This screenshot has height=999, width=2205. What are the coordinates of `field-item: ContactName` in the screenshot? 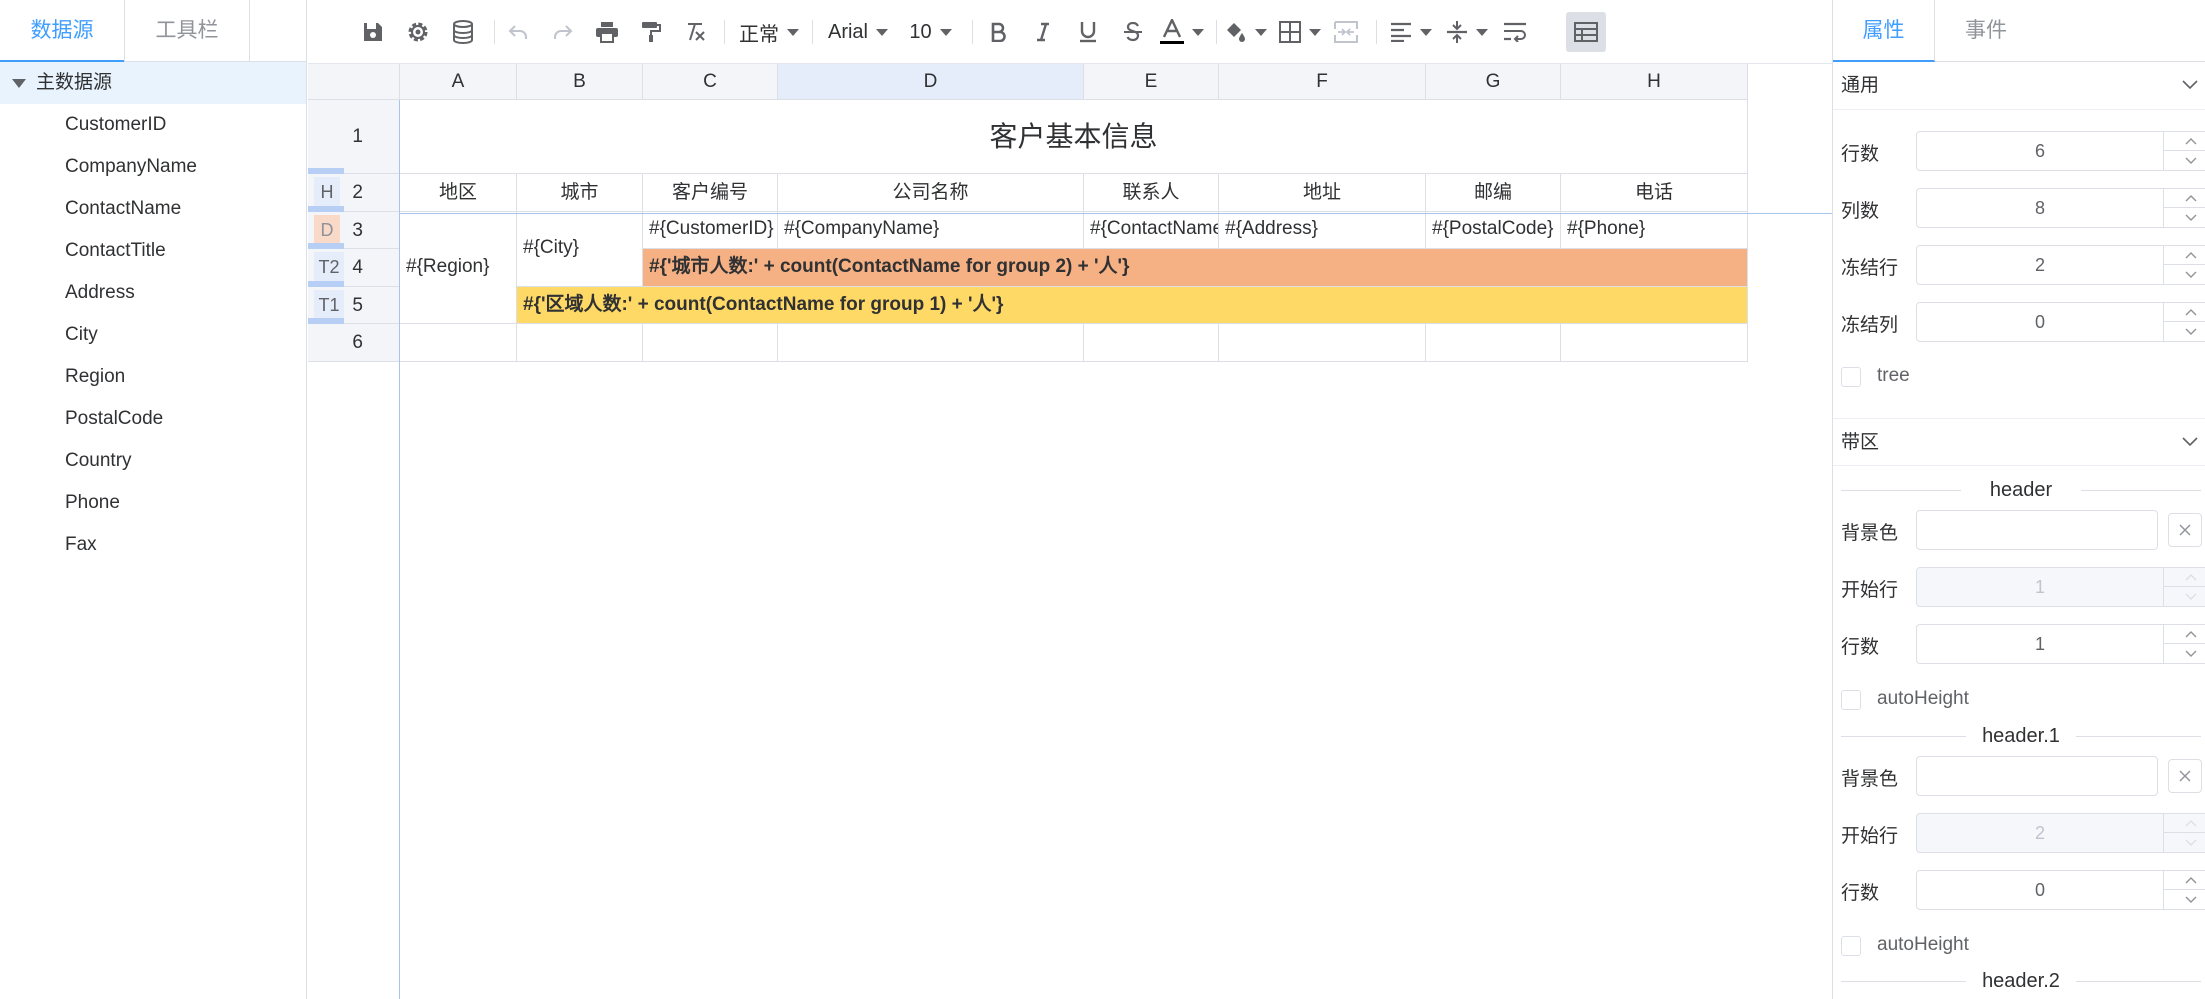 It's located at (153, 209).